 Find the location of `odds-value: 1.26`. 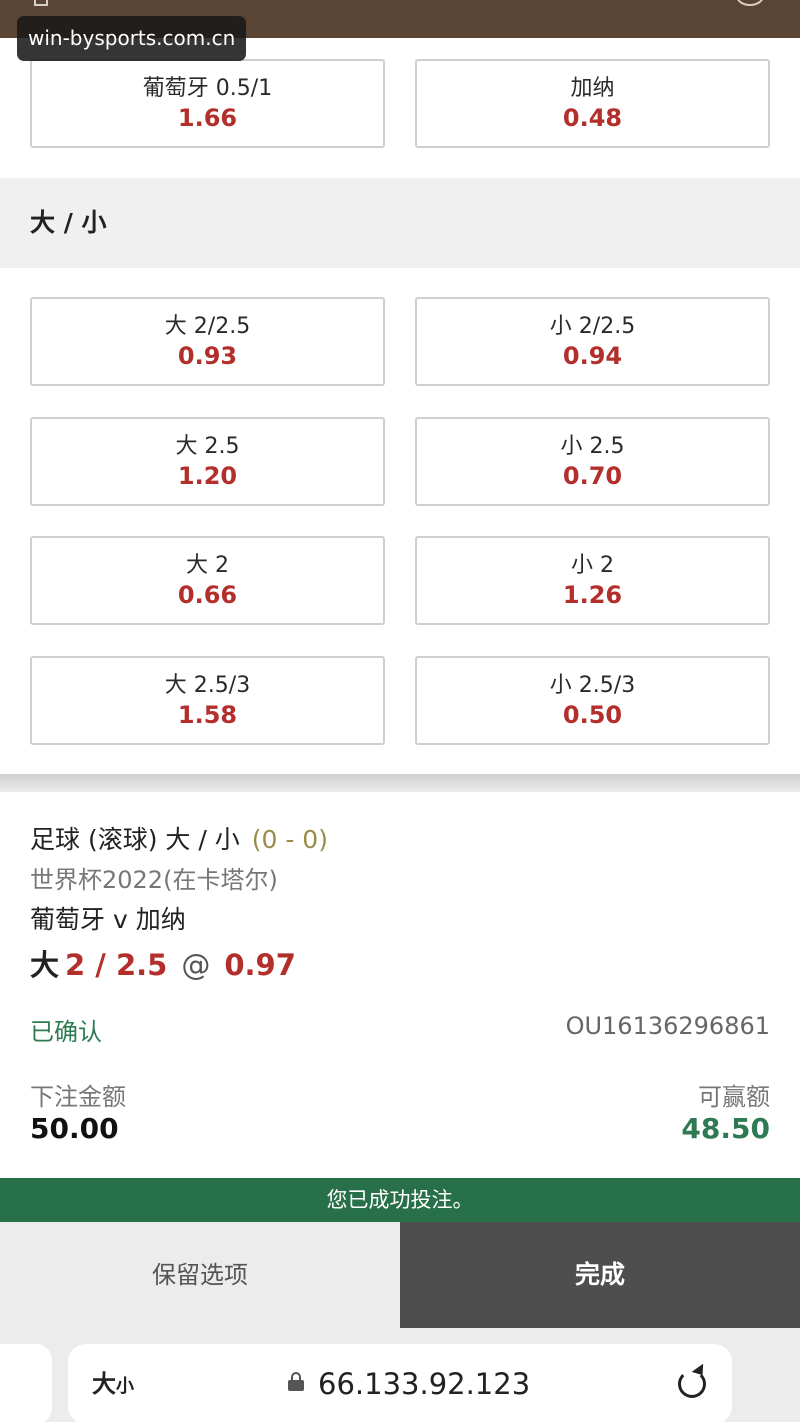

odds-value: 1.26 is located at coordinates (592, 595).